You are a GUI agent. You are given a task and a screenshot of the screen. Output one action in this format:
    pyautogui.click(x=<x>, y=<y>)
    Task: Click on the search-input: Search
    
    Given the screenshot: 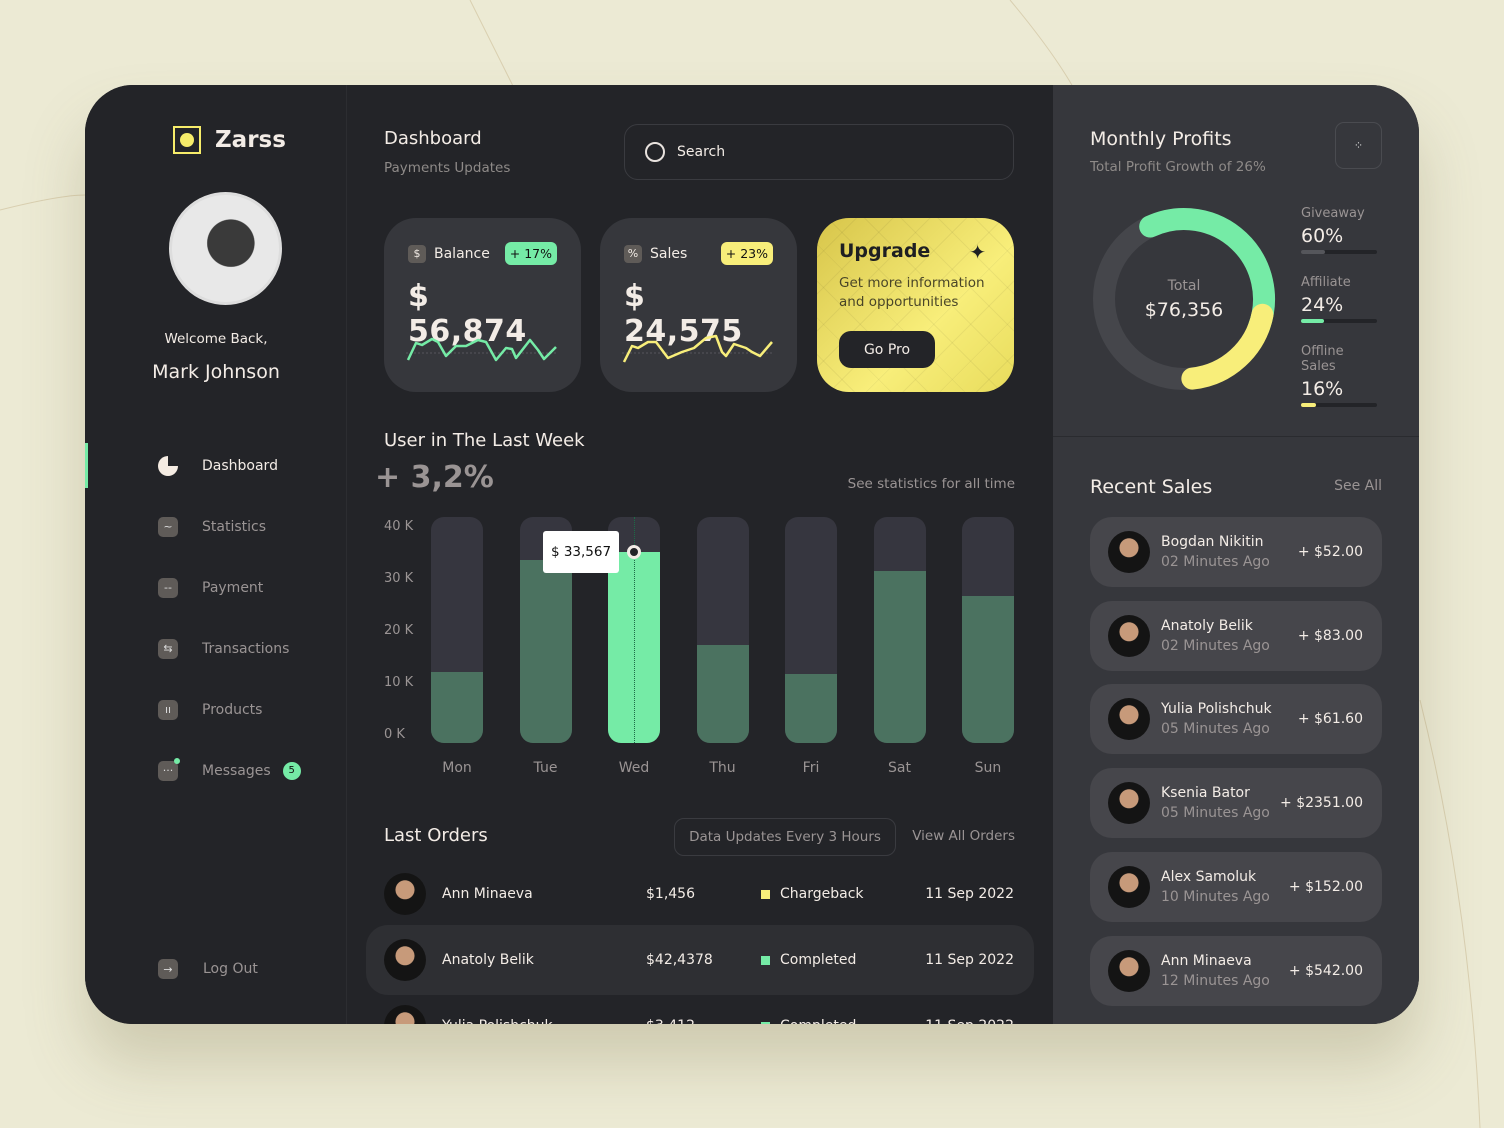 What is the action you would take?
    pyautogui.click(x=819, y=152)
    